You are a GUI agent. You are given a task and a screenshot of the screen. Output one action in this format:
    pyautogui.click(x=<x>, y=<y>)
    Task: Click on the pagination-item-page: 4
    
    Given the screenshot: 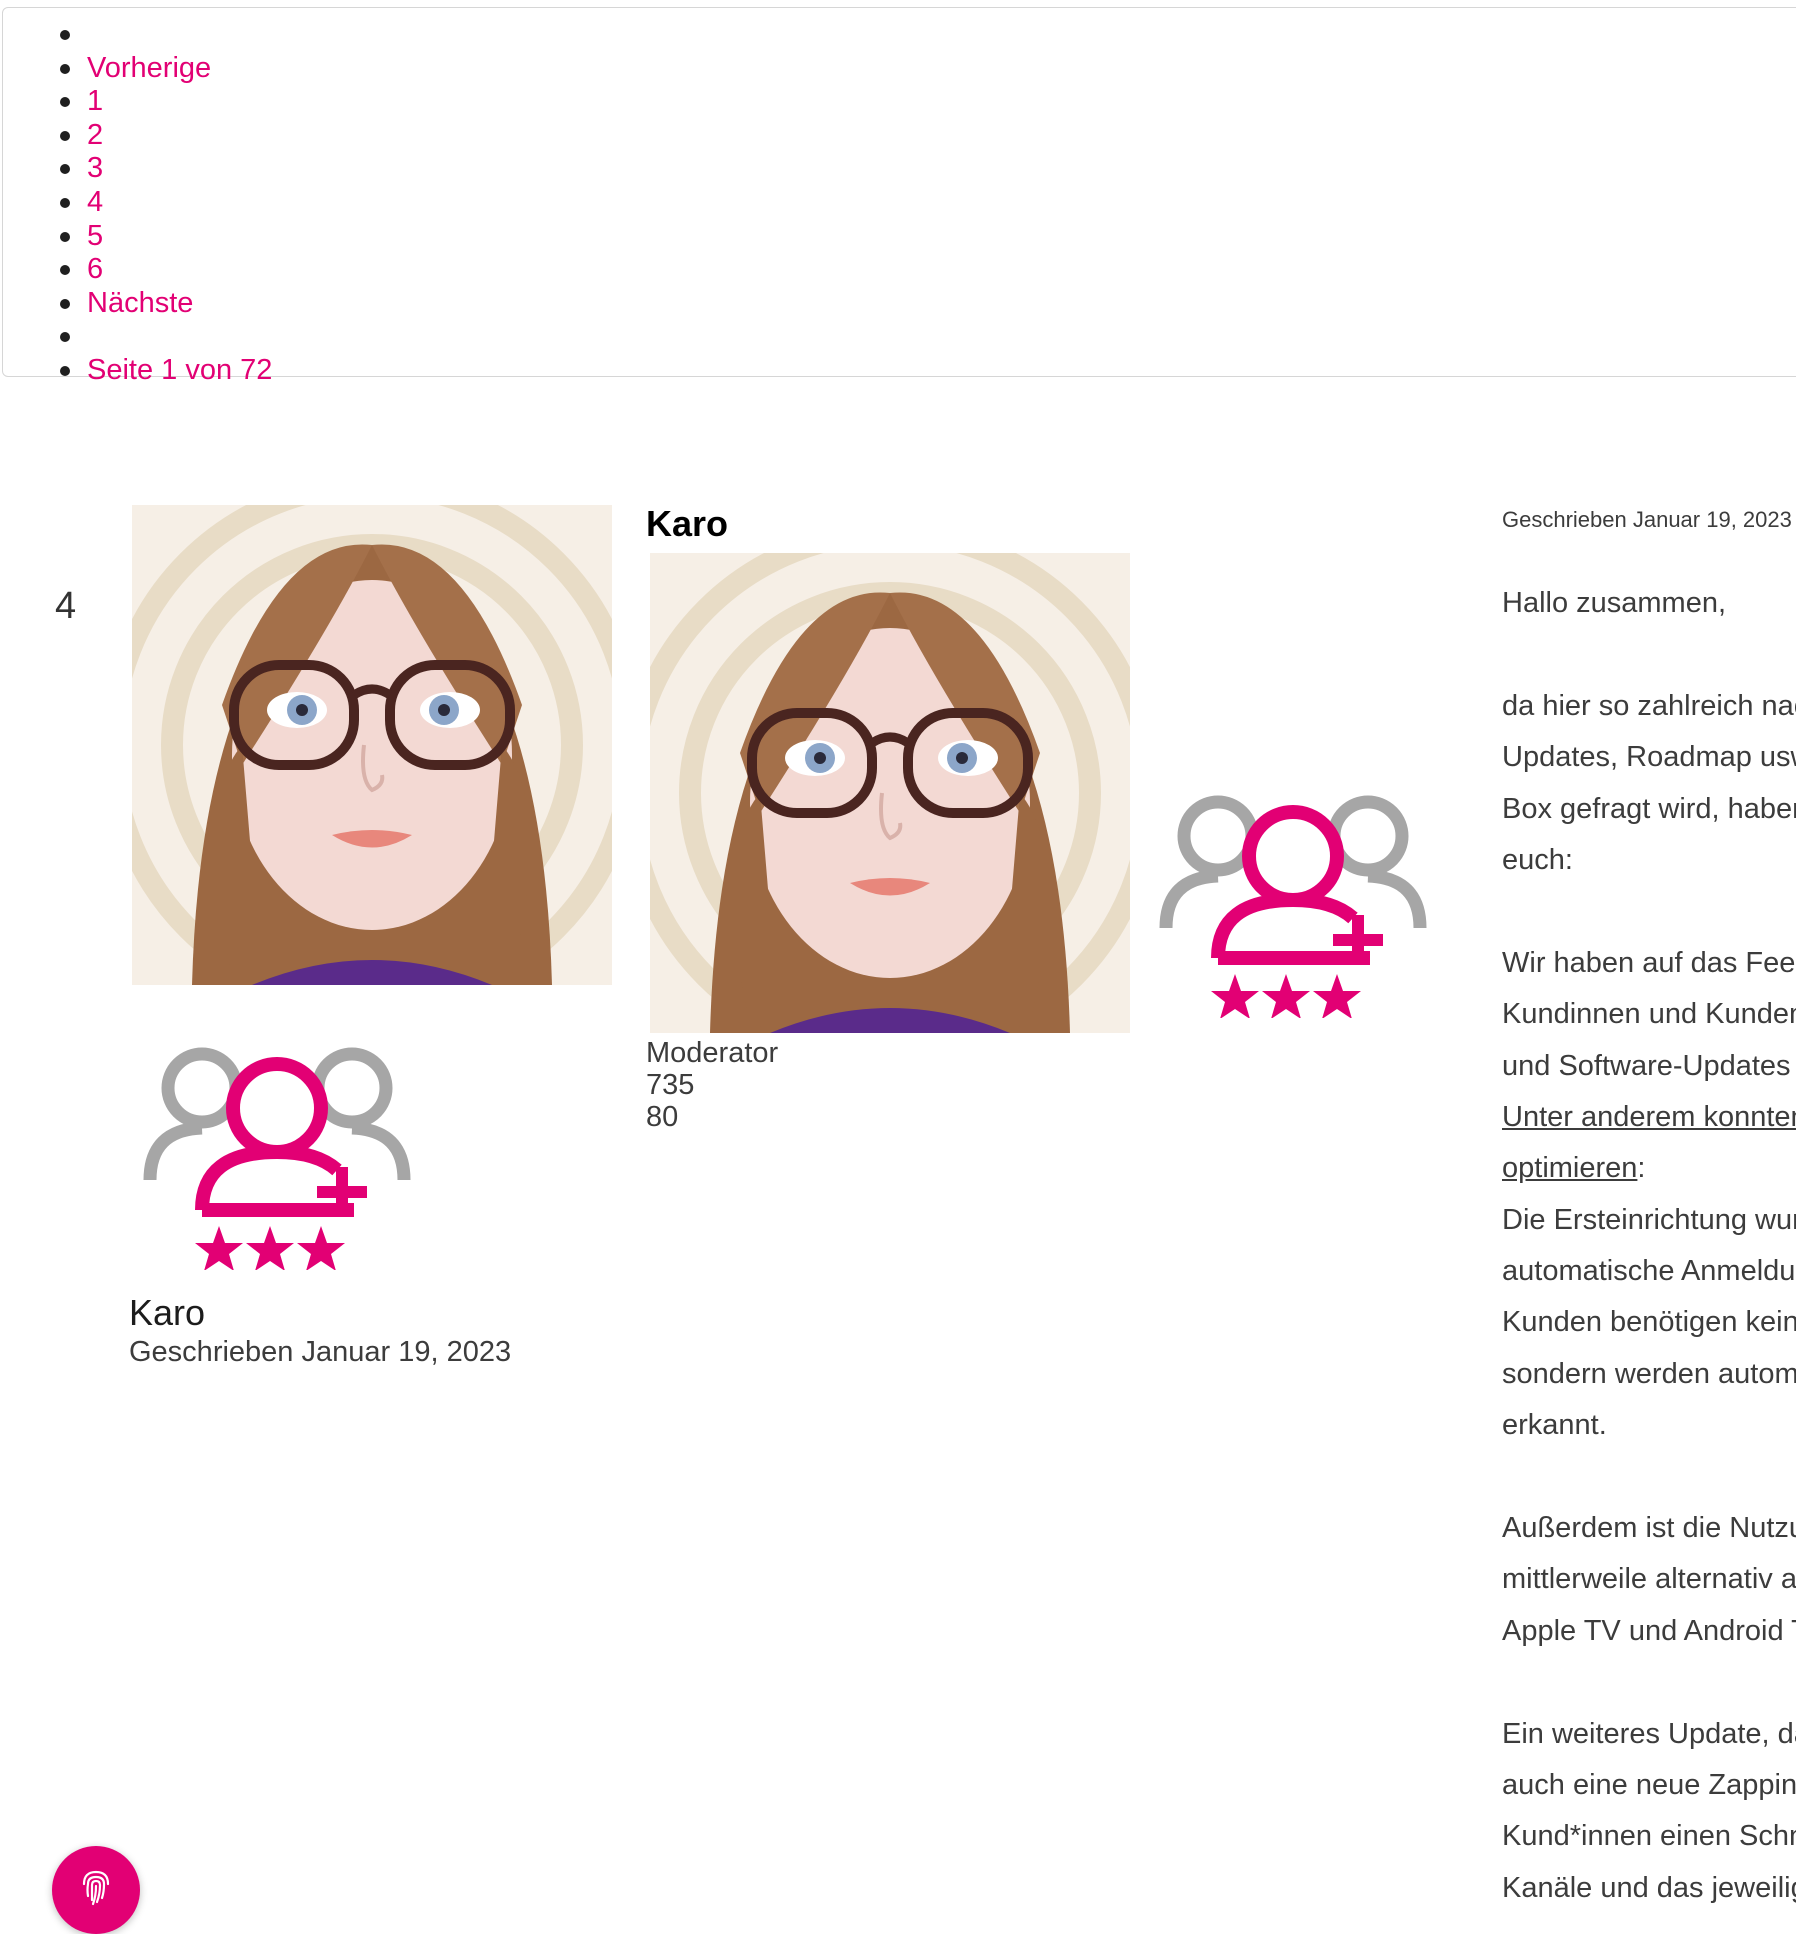 What is the action you would take?
    pyautogui.click(x=165, y=203)
    